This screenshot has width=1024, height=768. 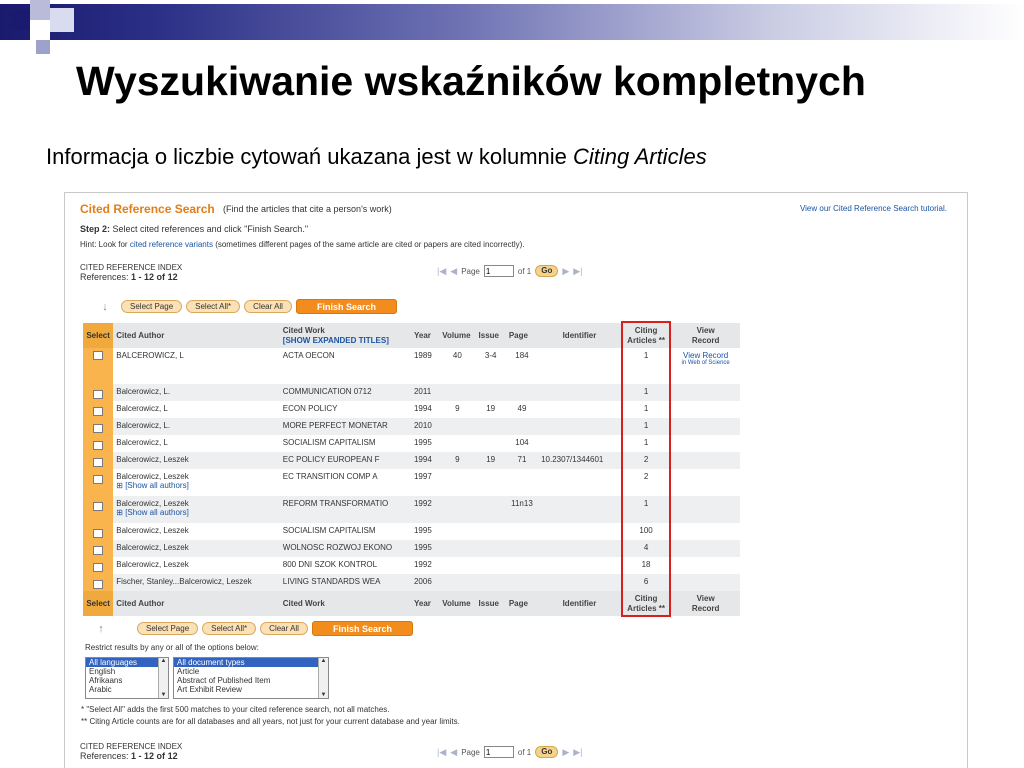 I want to click on listbox-option: All languages, so click(x=127, y=662).